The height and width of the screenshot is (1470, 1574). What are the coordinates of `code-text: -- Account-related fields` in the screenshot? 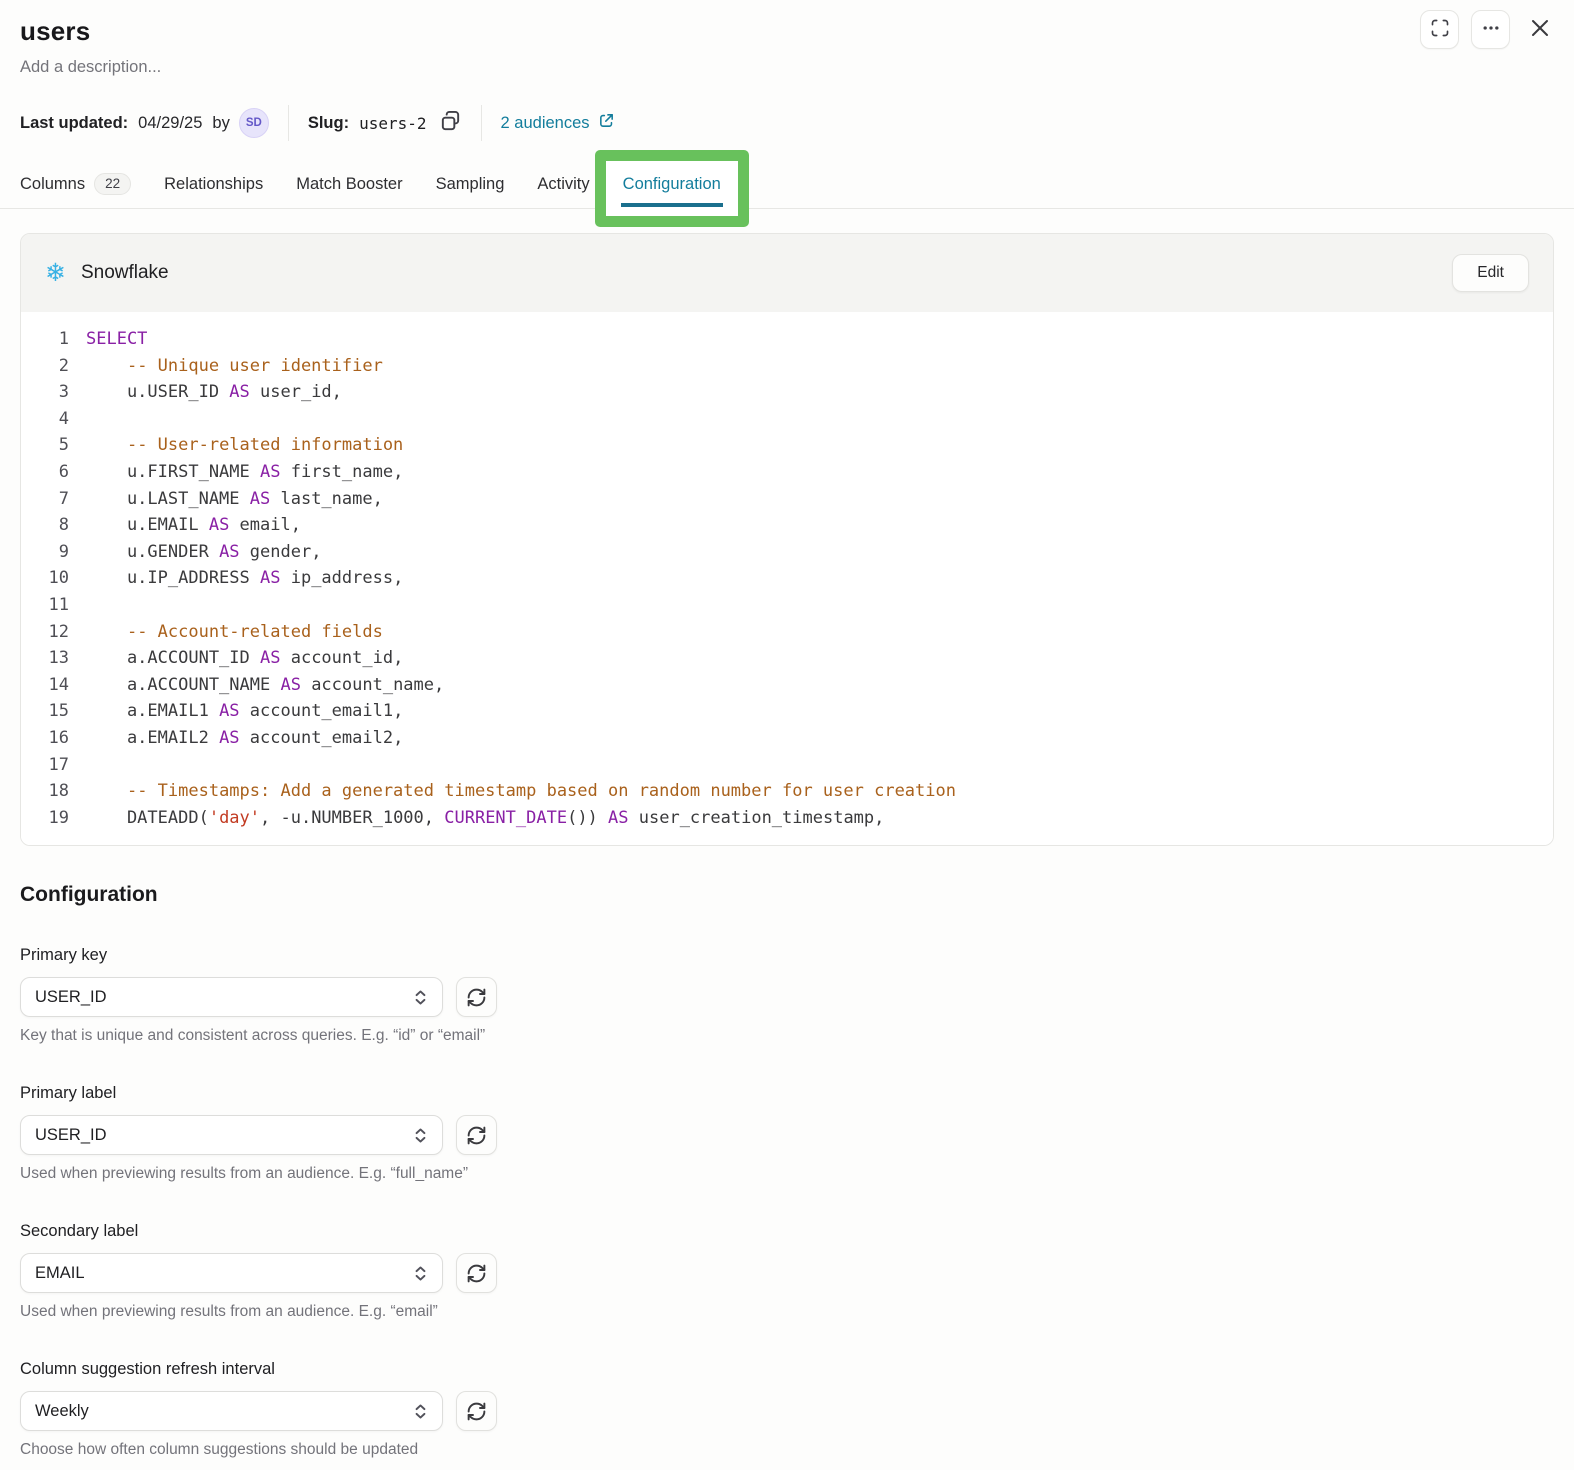 It's located at (254, 631).